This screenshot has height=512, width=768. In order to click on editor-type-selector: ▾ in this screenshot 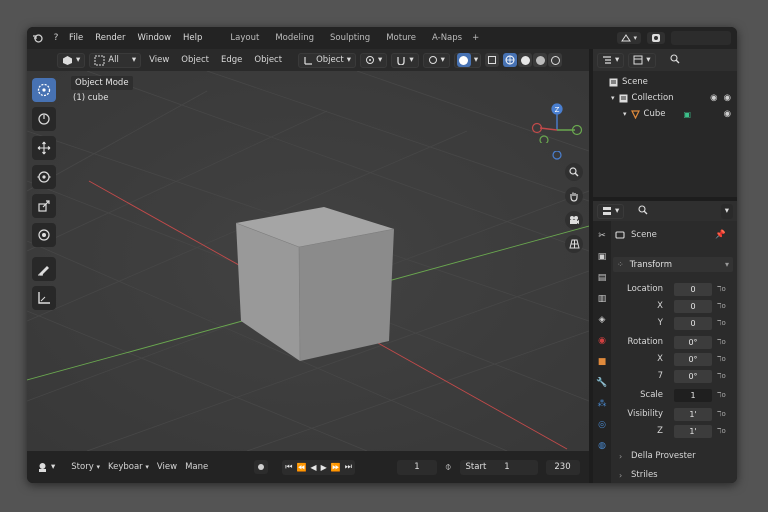, I will do `click(71, 60)`.